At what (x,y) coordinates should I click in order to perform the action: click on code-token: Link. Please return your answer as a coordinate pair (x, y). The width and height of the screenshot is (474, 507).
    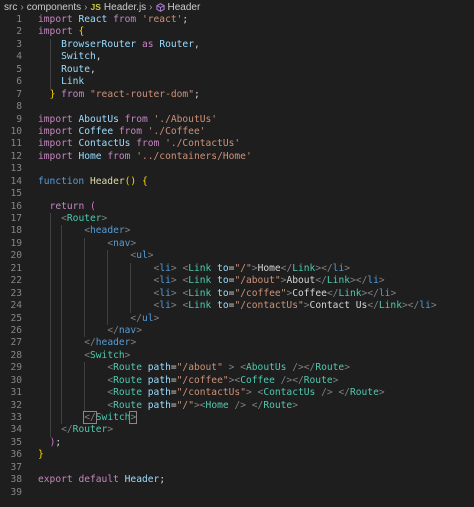
    Looking at the image, I should click on (200, 293).